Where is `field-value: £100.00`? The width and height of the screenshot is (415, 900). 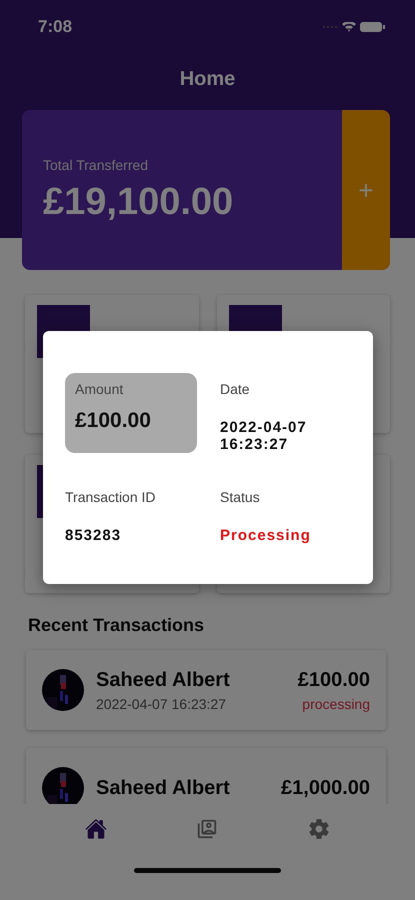 field-value: £100.00 is located at coordinates (113, 421).